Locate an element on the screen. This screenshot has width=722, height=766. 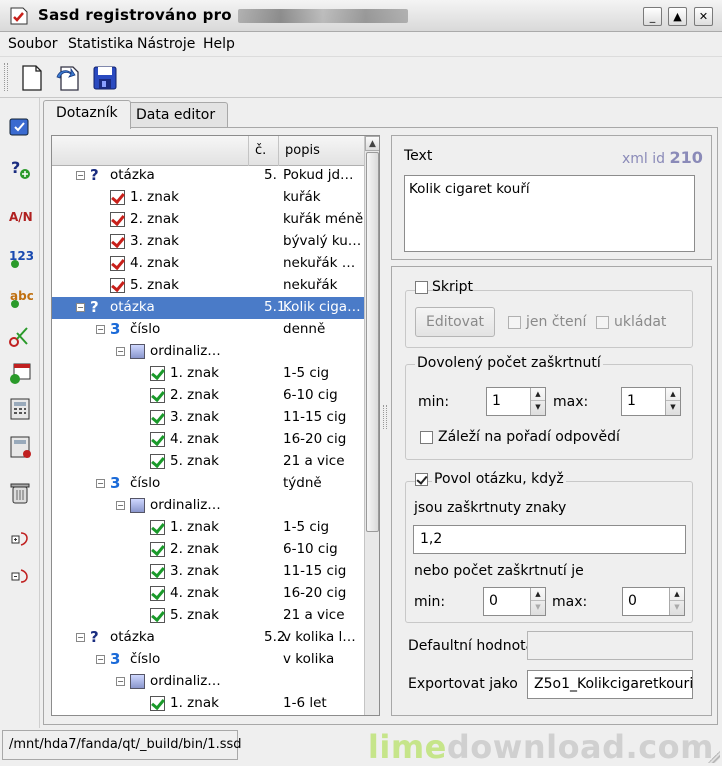
move-down-icon is located at coordinates (20, 539).